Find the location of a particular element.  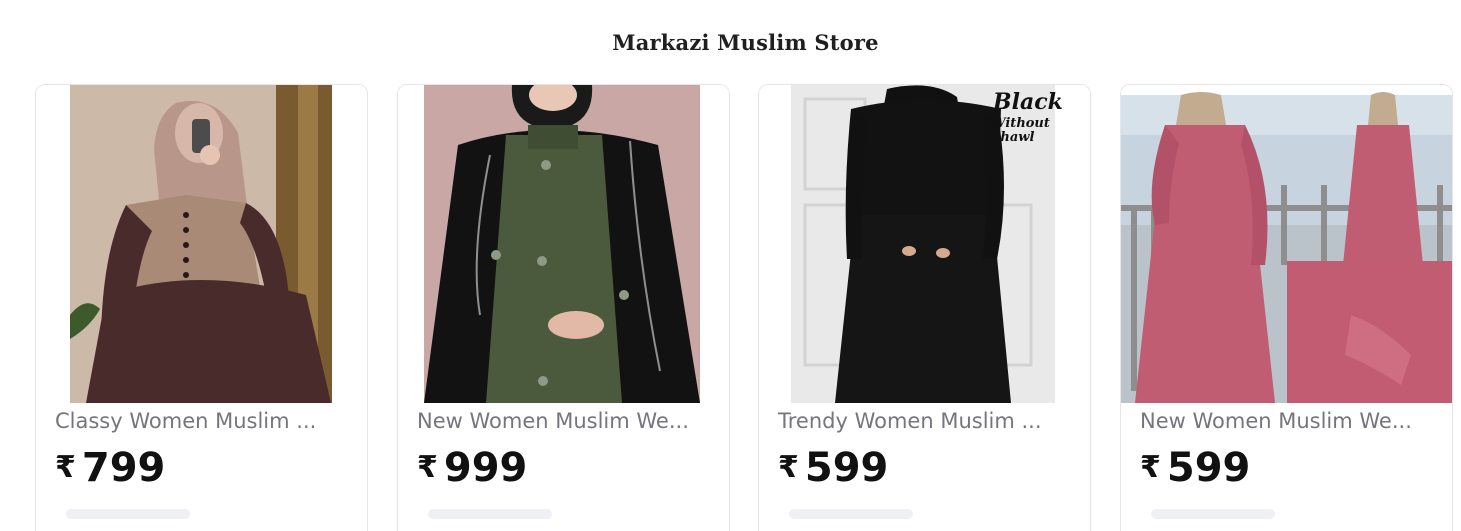

product-image: Black Without Shawl is located at coordinates (924, 244).